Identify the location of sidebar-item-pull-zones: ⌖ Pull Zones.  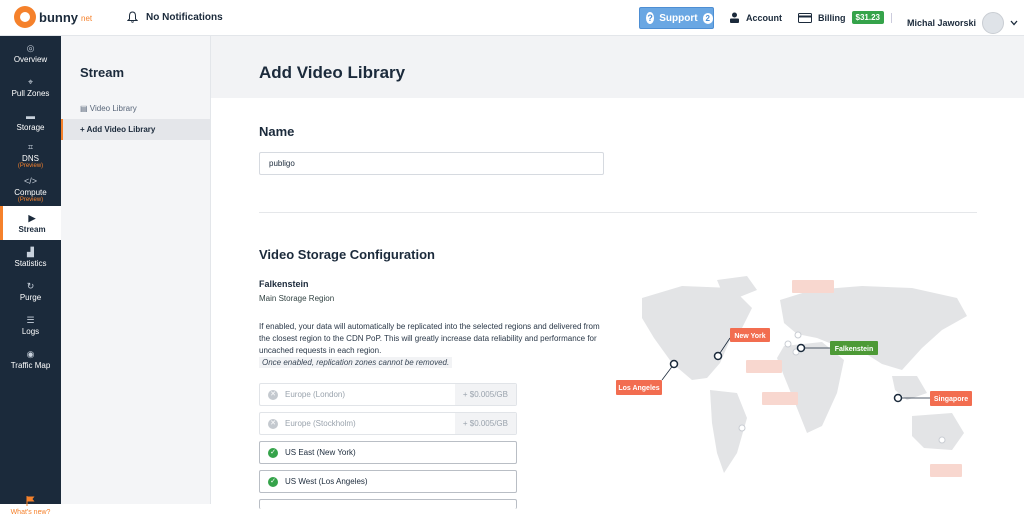
(30, 87).